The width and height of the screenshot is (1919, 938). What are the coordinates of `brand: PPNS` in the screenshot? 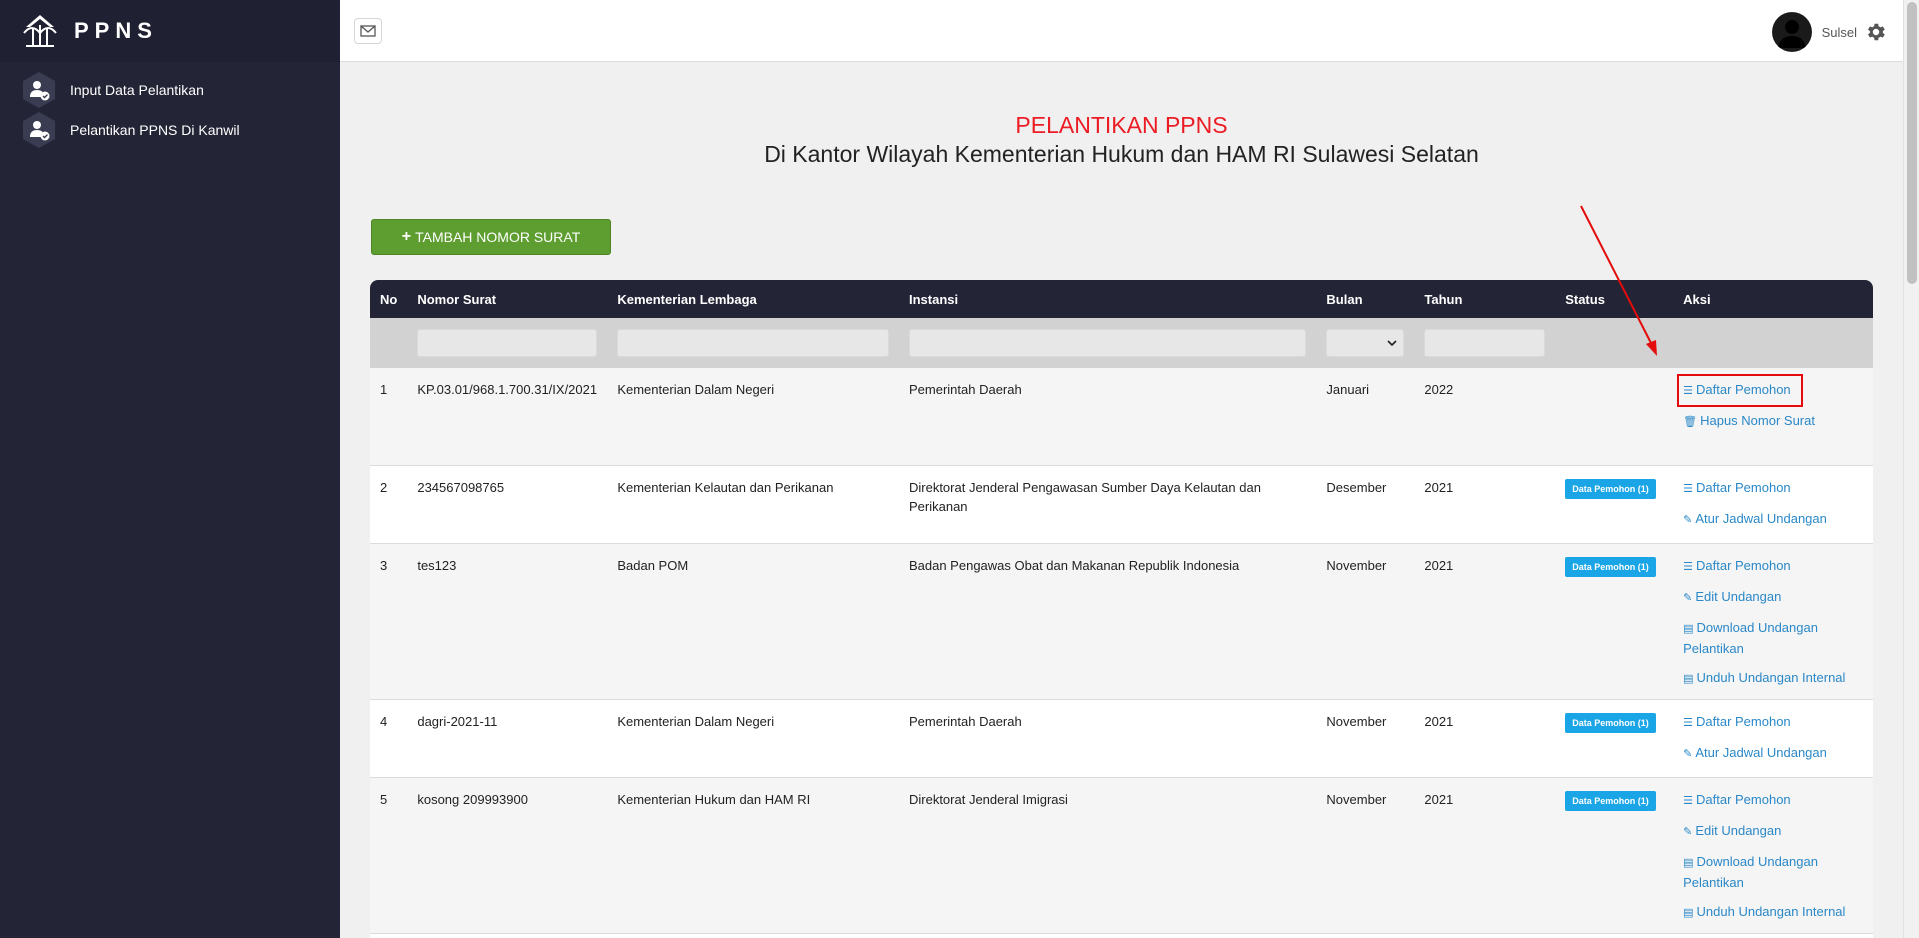 It's located at (170, 31).